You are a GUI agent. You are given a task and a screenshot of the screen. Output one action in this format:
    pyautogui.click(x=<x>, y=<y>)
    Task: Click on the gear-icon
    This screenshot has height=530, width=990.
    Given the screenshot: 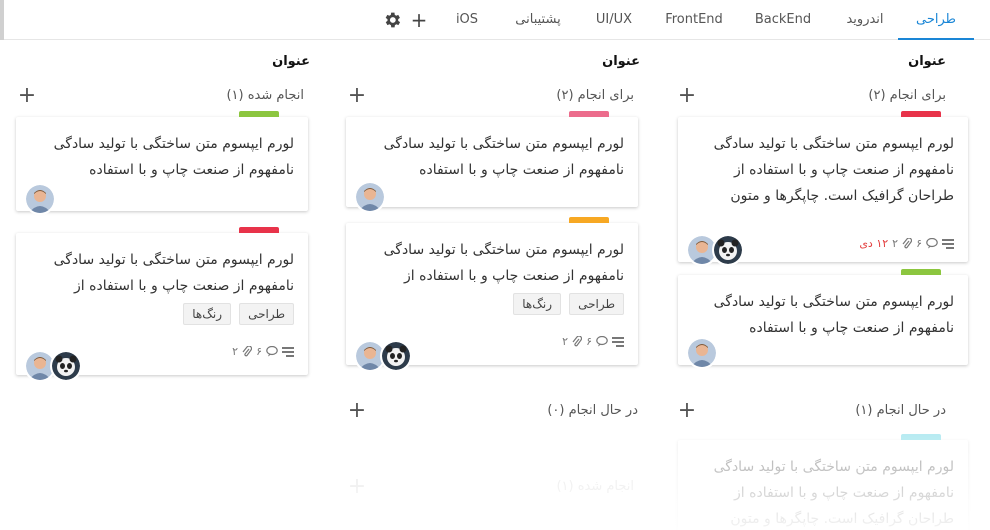 What is the action you would take?
    pyautogui.click(x=392, y=20)
    